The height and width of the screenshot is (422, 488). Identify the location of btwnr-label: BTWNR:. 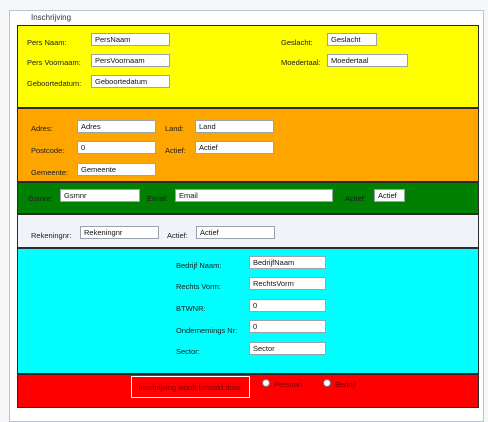
(191, 308).